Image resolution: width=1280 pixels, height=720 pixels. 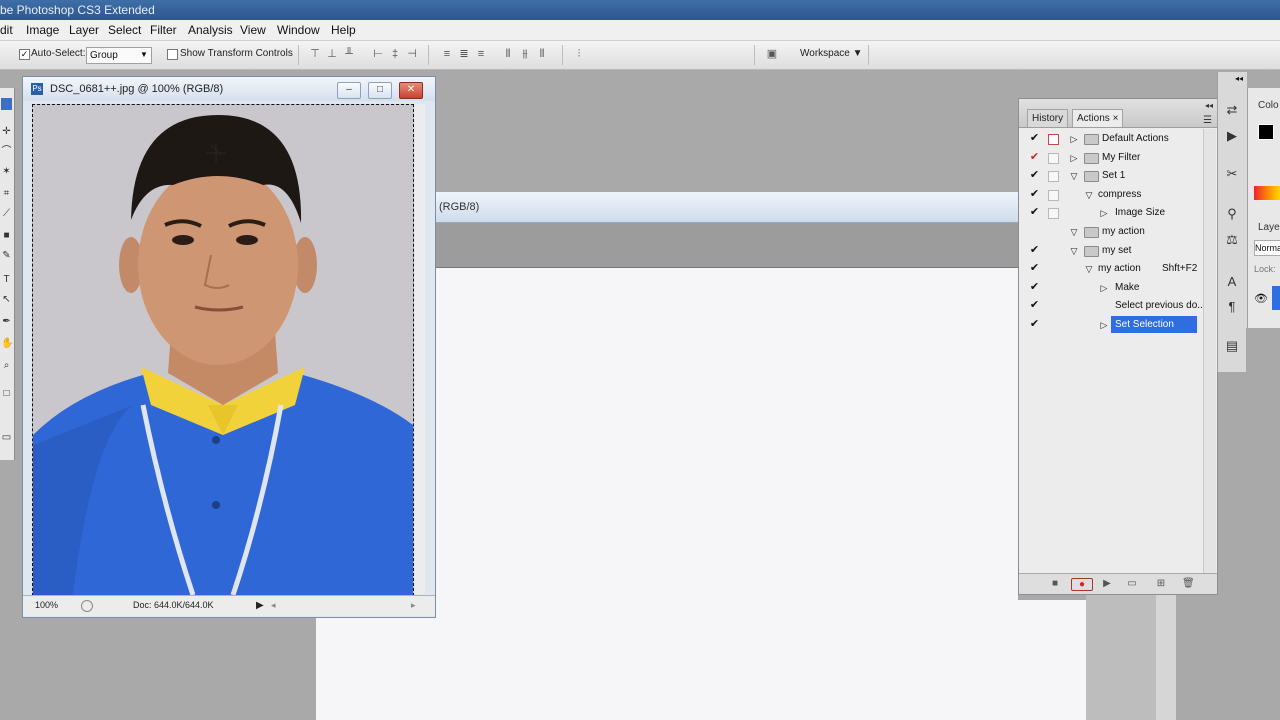 I want to click on distribute-hcenter-icon: ⫵, so click(x=525, y=54).